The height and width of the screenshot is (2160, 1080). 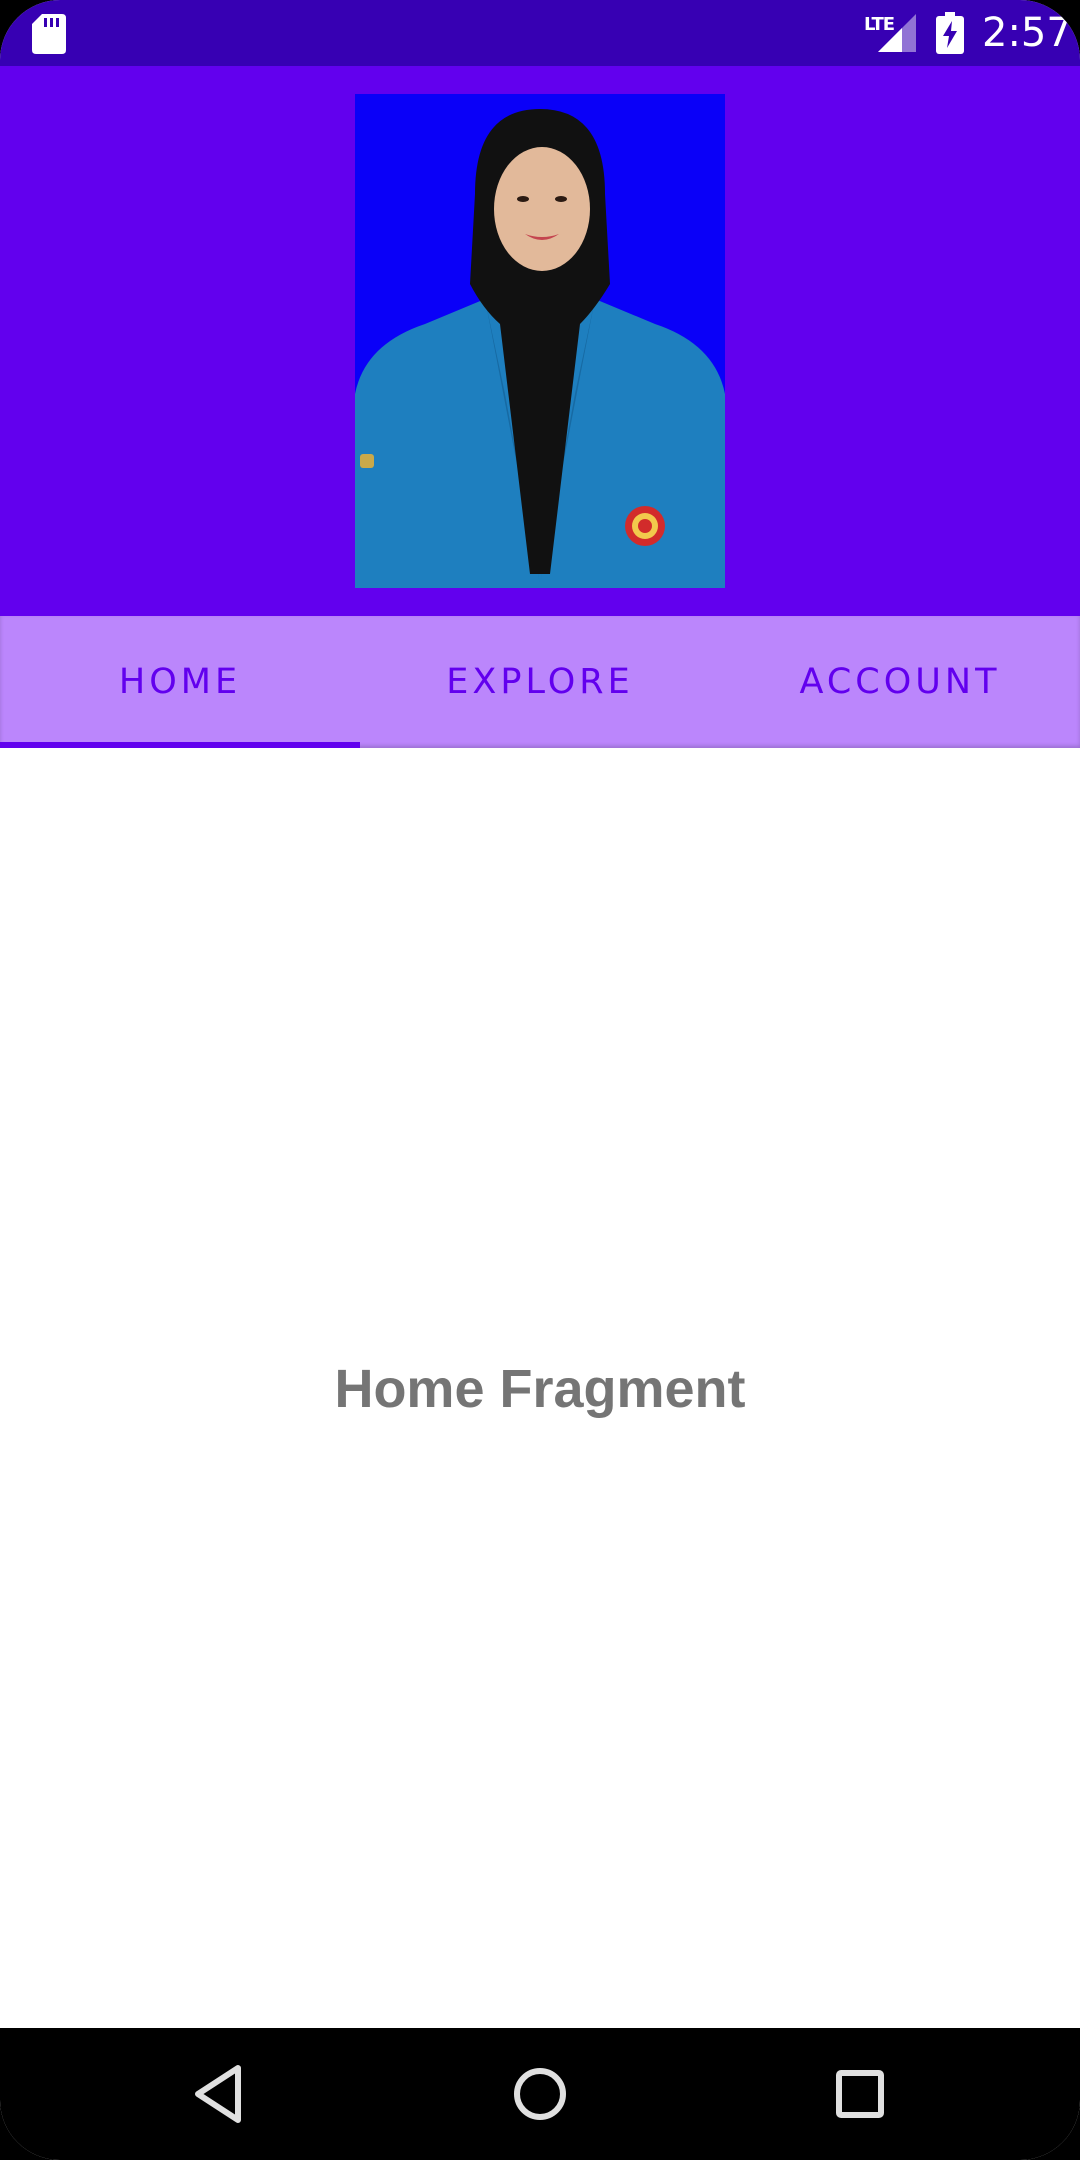 What do you see at coordinates (1027, 33) in the screenshot?
I see `clock: 2:57` at bounding box center [1027, 33].